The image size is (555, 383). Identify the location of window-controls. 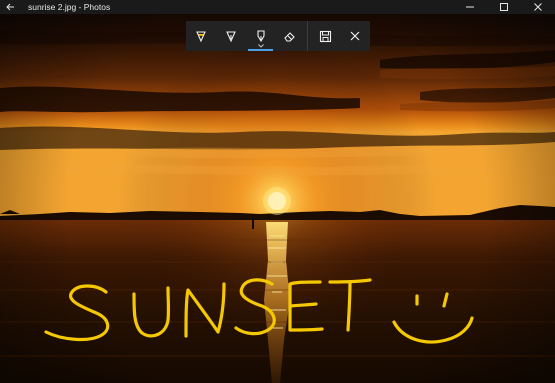
(504, 7).